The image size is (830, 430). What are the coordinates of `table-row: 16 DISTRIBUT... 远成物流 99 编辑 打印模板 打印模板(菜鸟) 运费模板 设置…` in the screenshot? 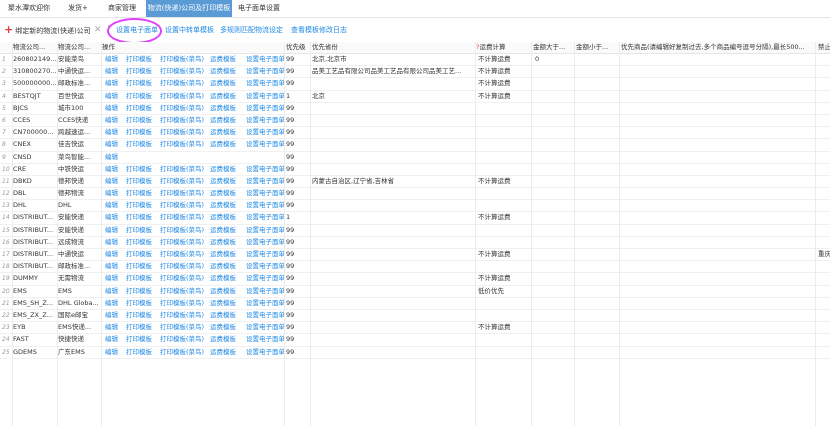 It's located at (415, 243).